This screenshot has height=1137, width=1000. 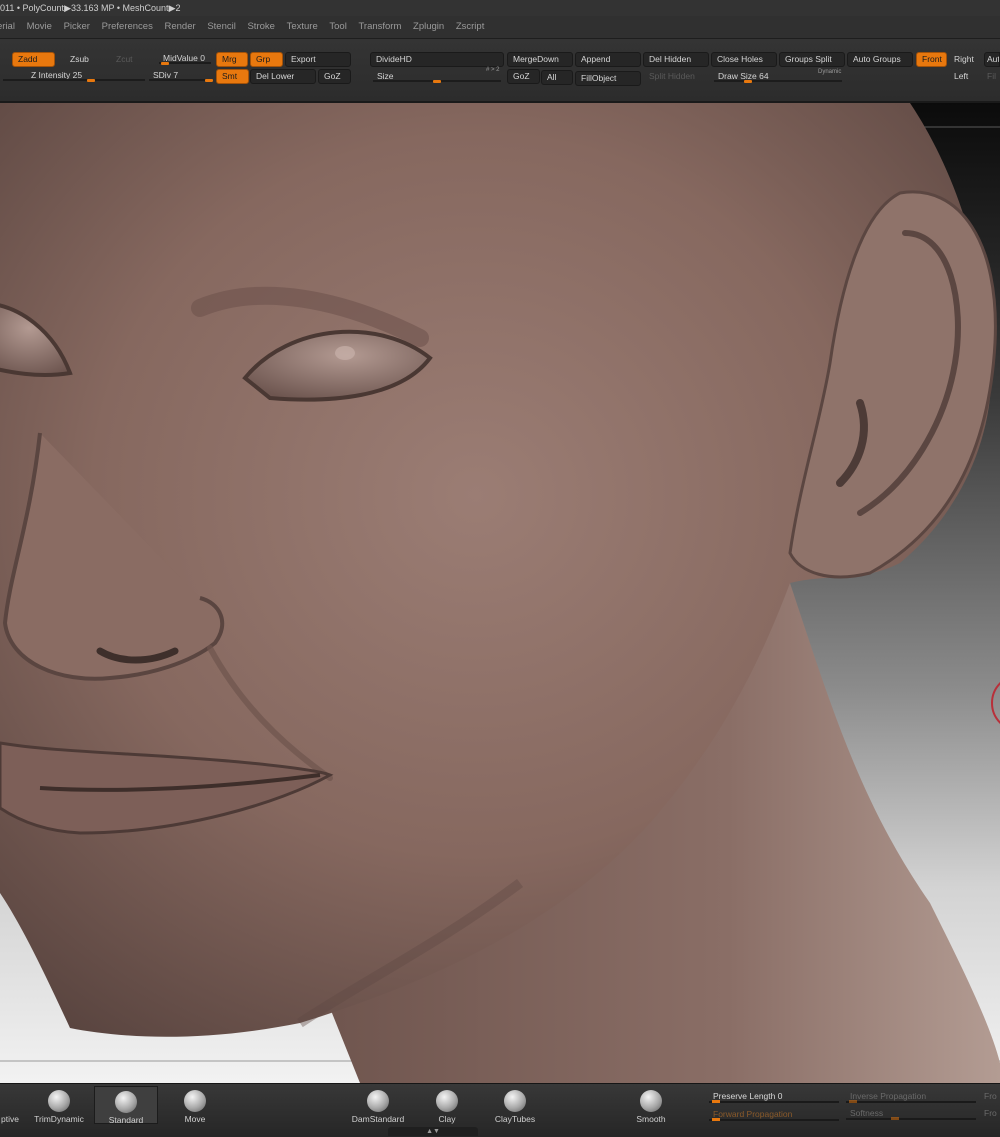 What do you see at coordinates (5, 59) in the screenshot?
I see `edge-fragment` at bounding box center [5, 59].